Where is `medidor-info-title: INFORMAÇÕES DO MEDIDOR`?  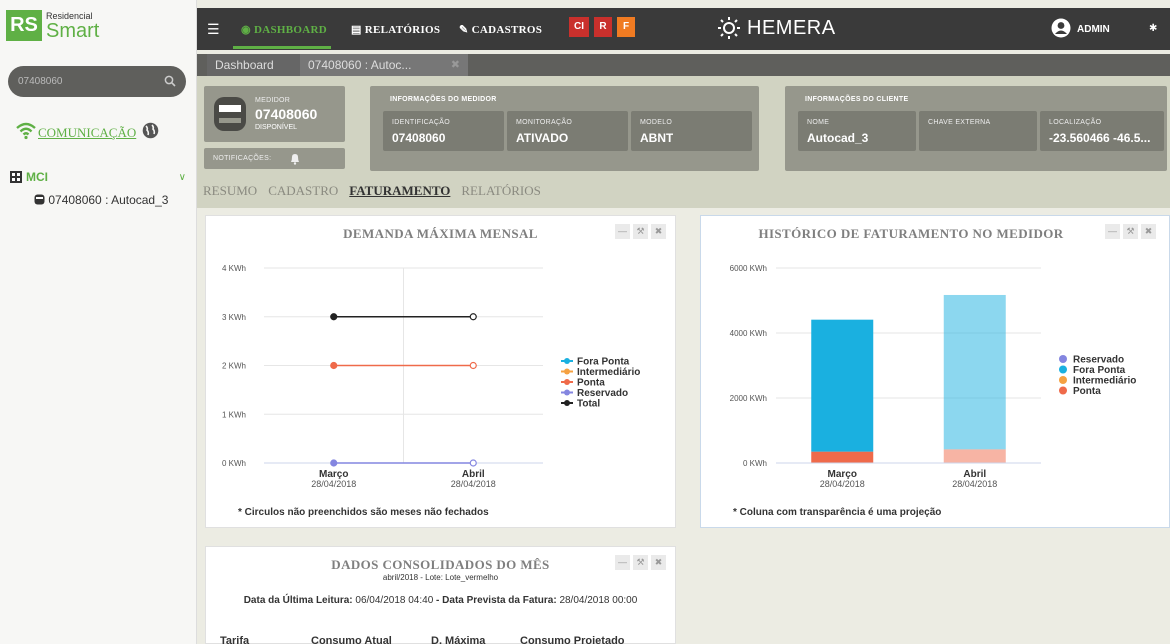 medidor-info-title: INFORMAÇÕES DO MEDIDOR is located at coordinates (443, 99).